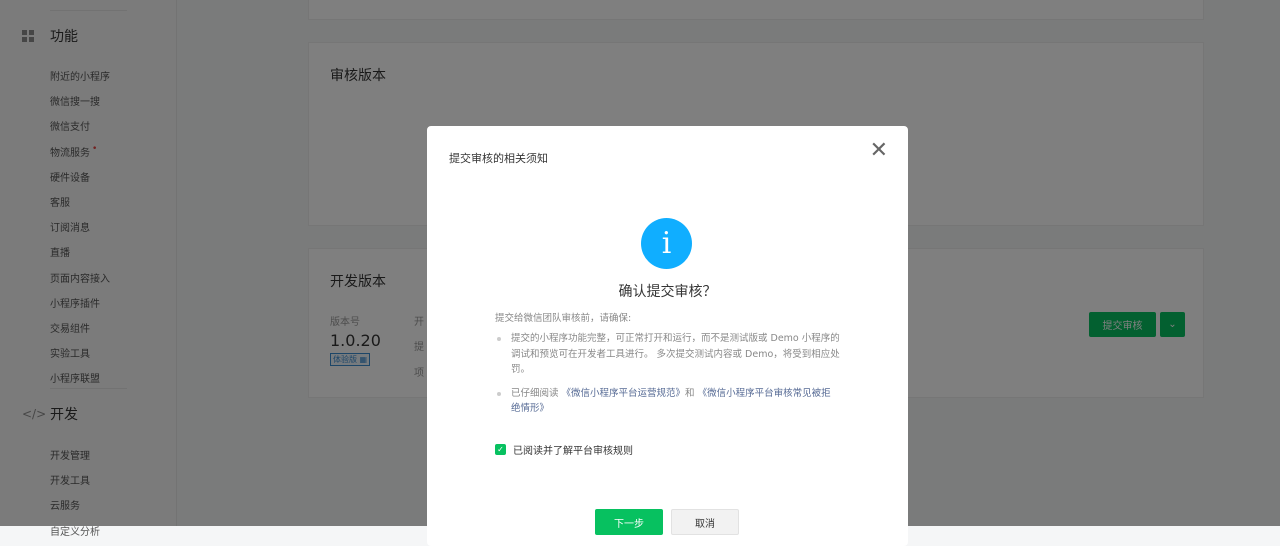 The image size is (1280, 546). What do you see at coordinates (573, 451) in the screenshot?
I see `checkbox-label: 已阅读并了解平台审核规则` at bounding box center [573, 451].